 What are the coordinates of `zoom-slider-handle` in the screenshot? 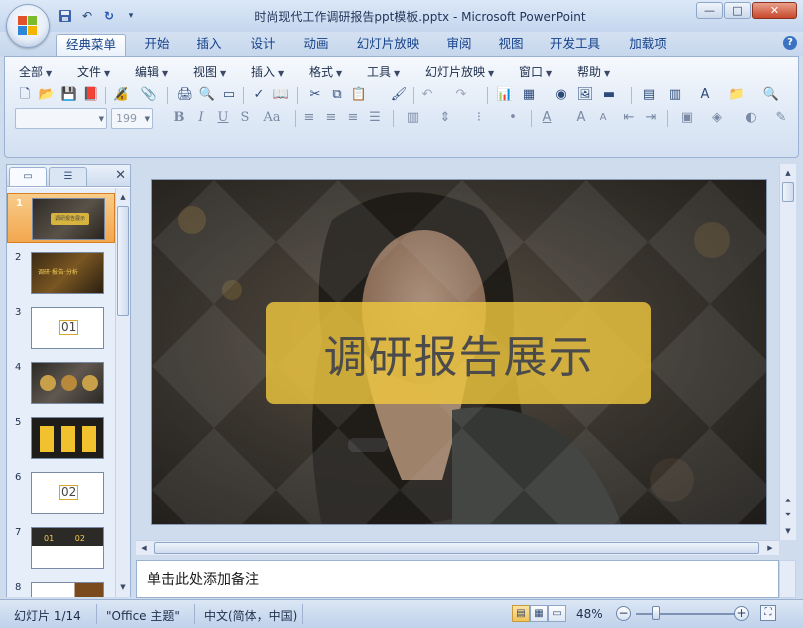 It's located at (656, 613).